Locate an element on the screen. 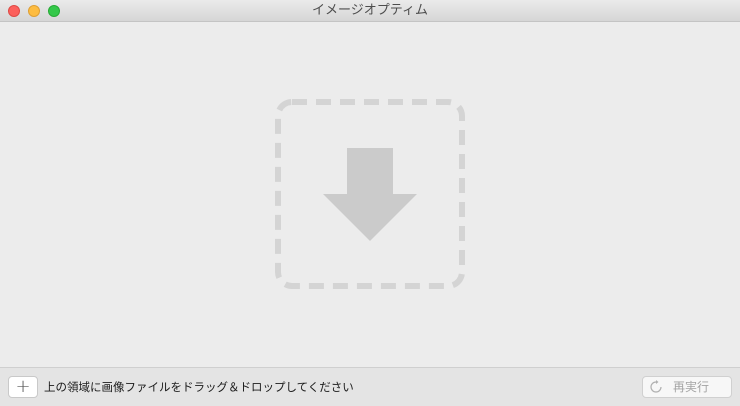 This screenshot has height=406, width=740. plus-icon: + is located at coordinates (23, 386).